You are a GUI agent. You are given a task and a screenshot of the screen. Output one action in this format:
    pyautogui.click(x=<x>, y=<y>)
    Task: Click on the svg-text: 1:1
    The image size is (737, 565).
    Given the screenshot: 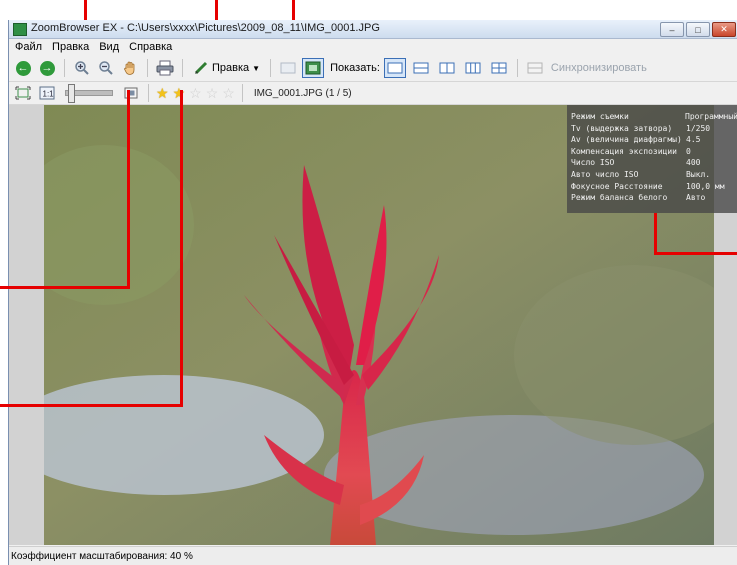 What is the action you would take?
    pyautogui.click(x=49, y=94)
    